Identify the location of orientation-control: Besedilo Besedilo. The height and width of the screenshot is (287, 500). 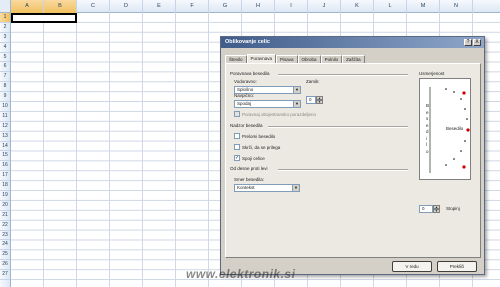
(445, 129).